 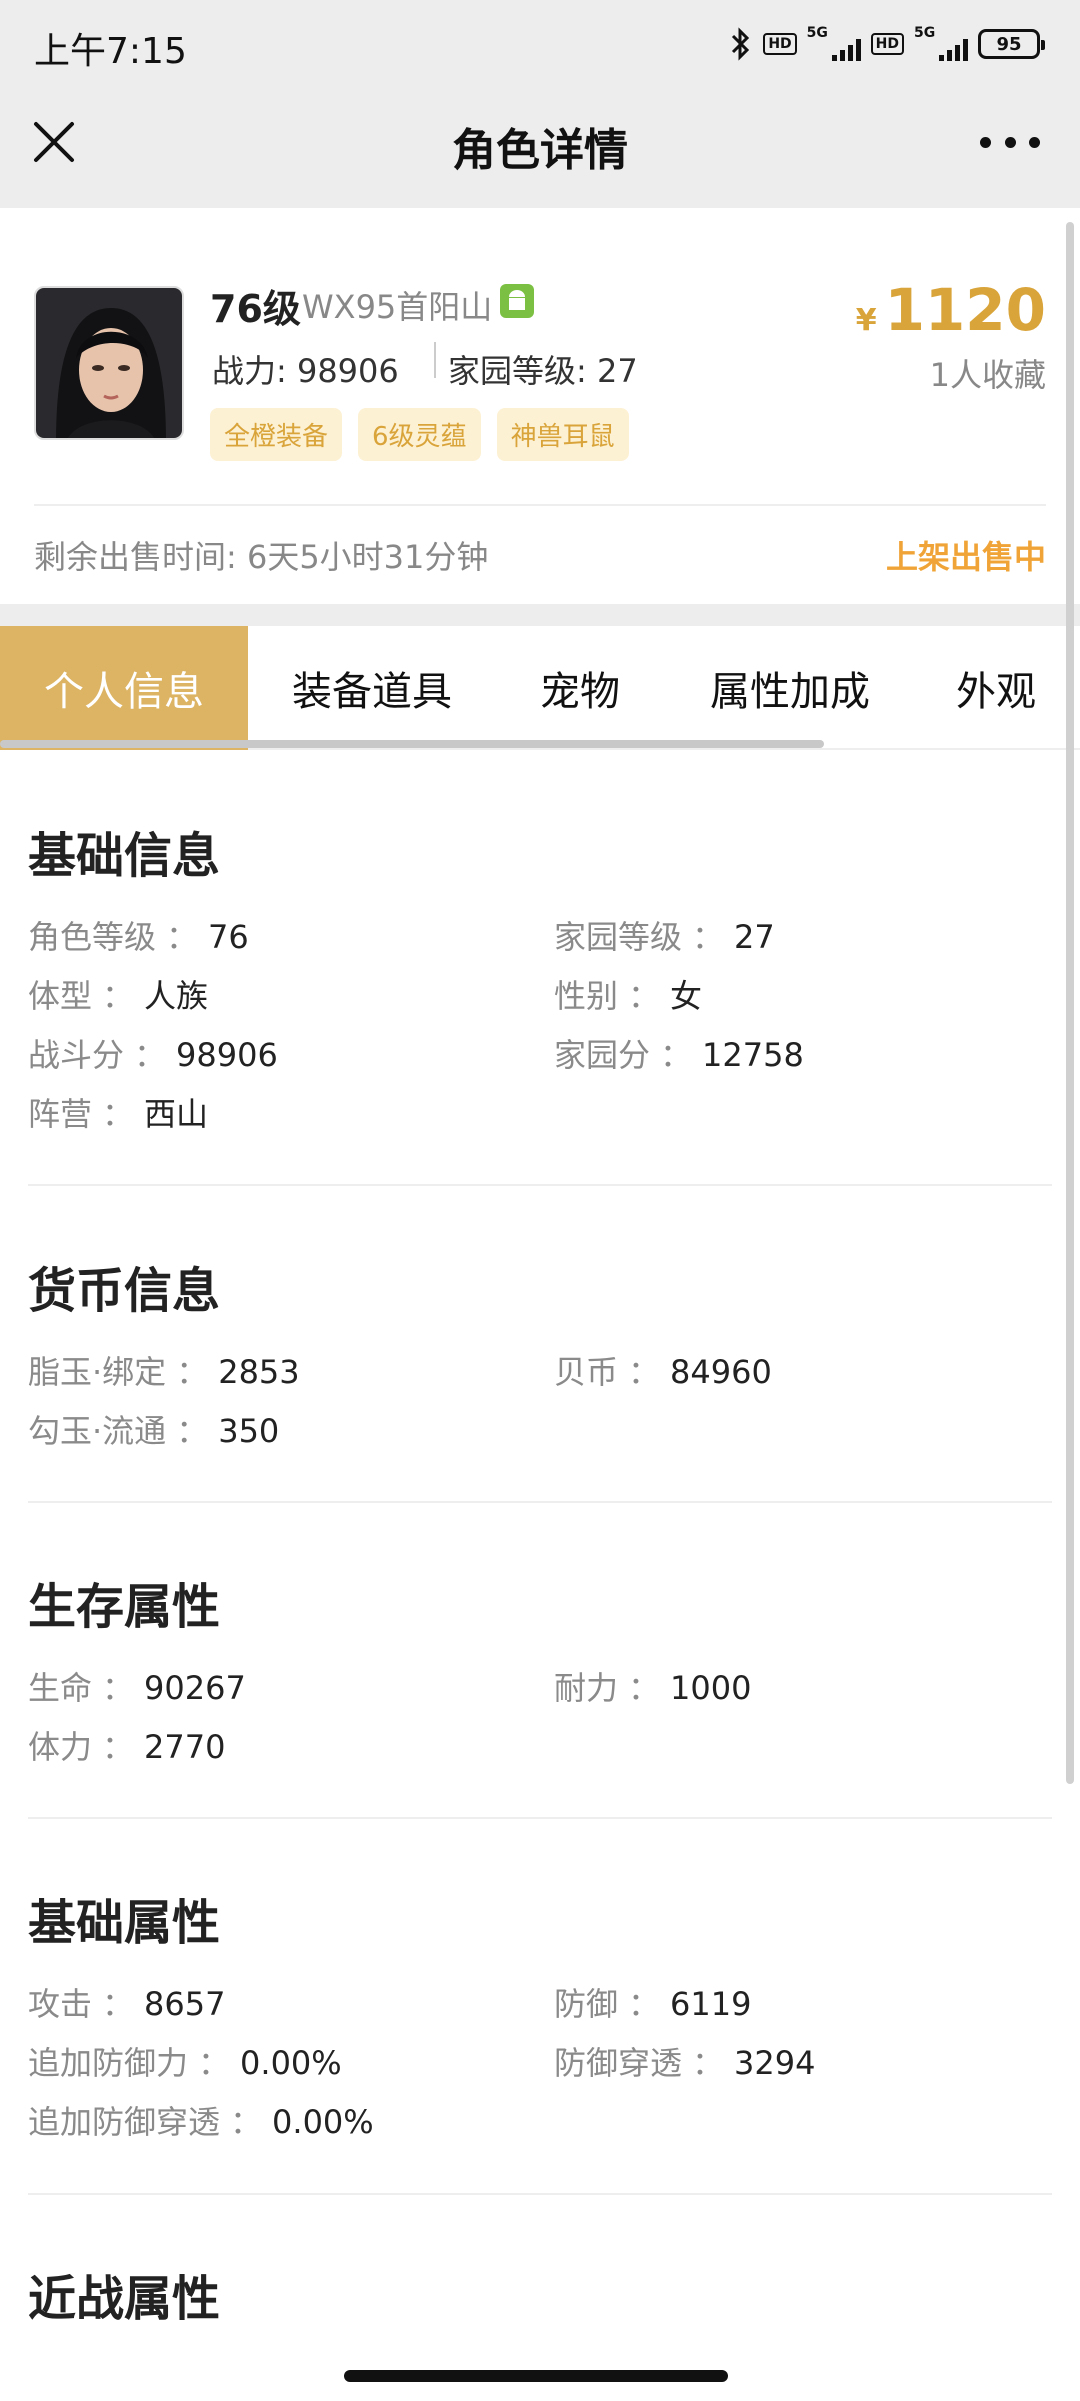 I want to click on info-row: 体型：人族, so click(x=118, y=996).